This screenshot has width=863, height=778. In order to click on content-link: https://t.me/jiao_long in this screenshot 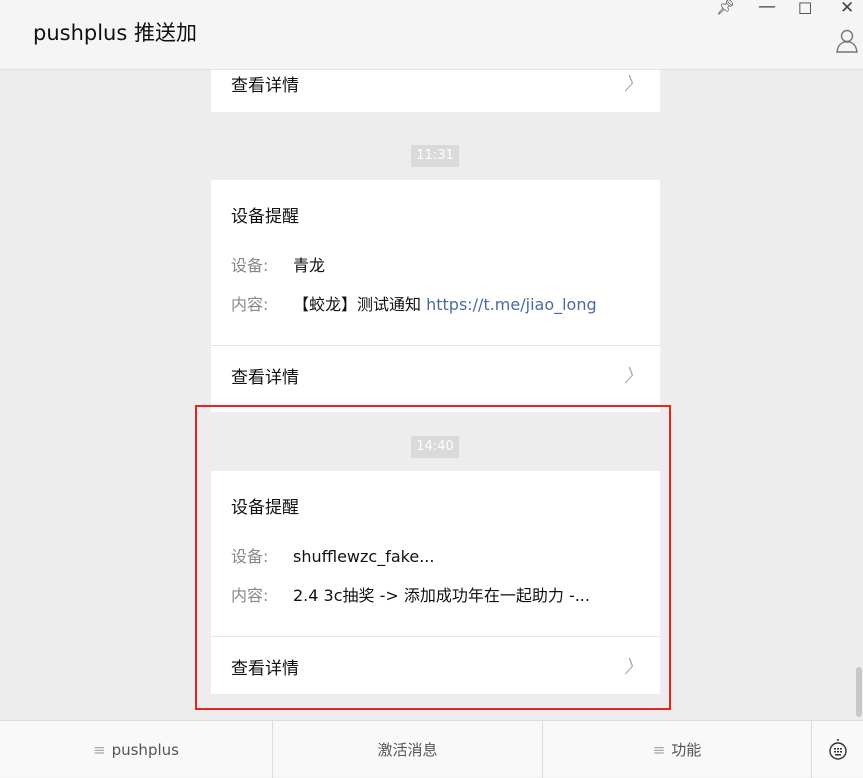, I will do `click(511, 304)`.